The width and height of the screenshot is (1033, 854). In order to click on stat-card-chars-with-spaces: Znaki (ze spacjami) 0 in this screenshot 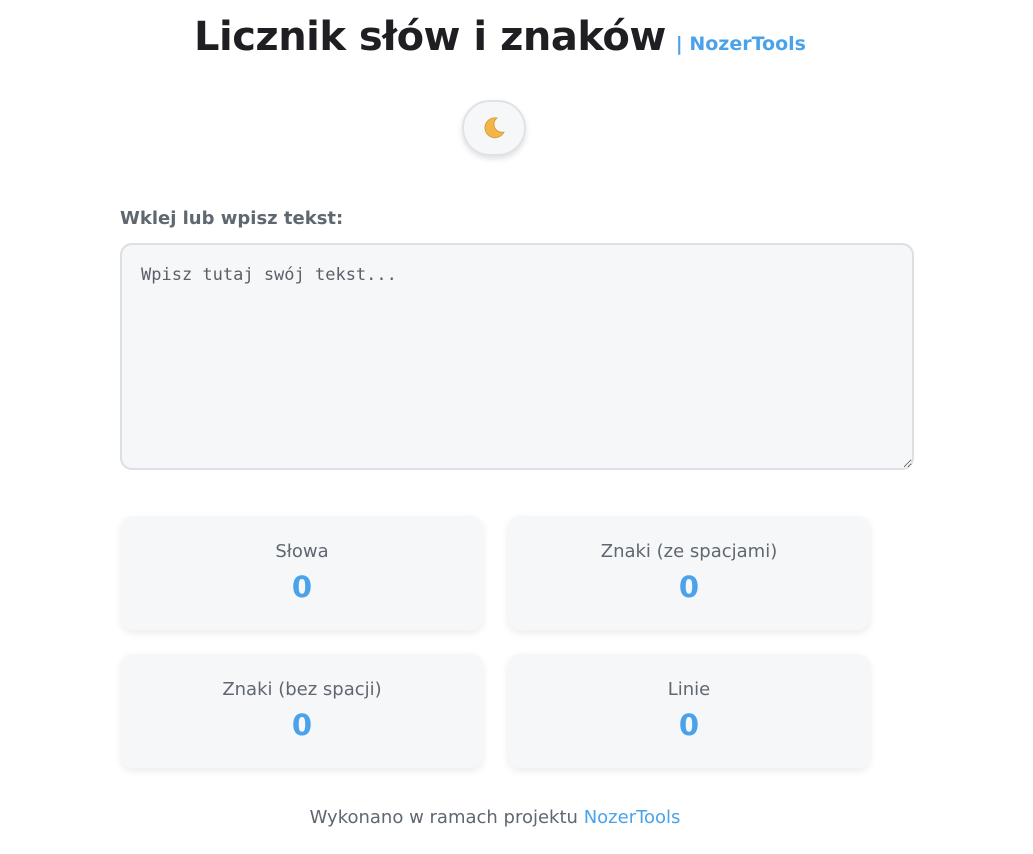, I will do `click(689, 573)`.